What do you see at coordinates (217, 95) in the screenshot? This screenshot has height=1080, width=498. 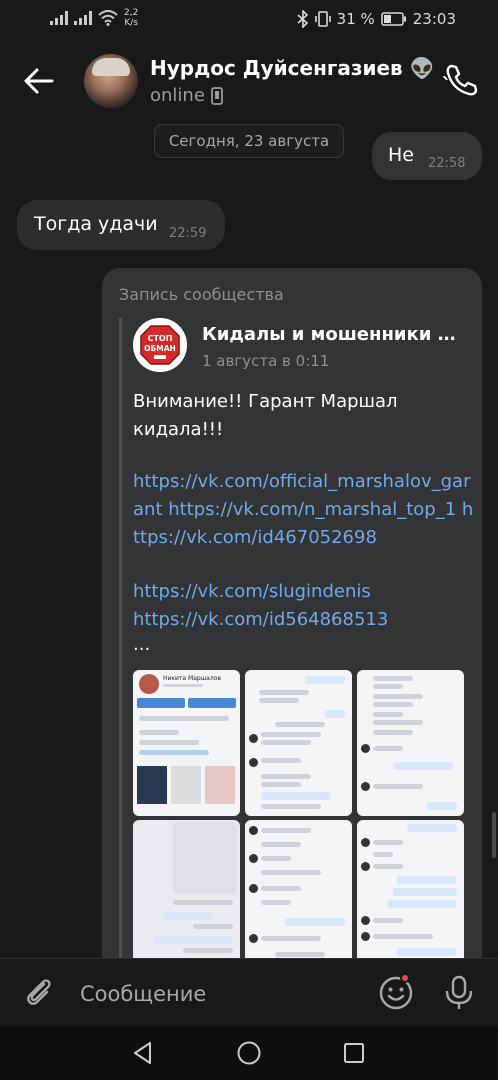 I see `mobile-online-icon` at bounding box center [217, 95].